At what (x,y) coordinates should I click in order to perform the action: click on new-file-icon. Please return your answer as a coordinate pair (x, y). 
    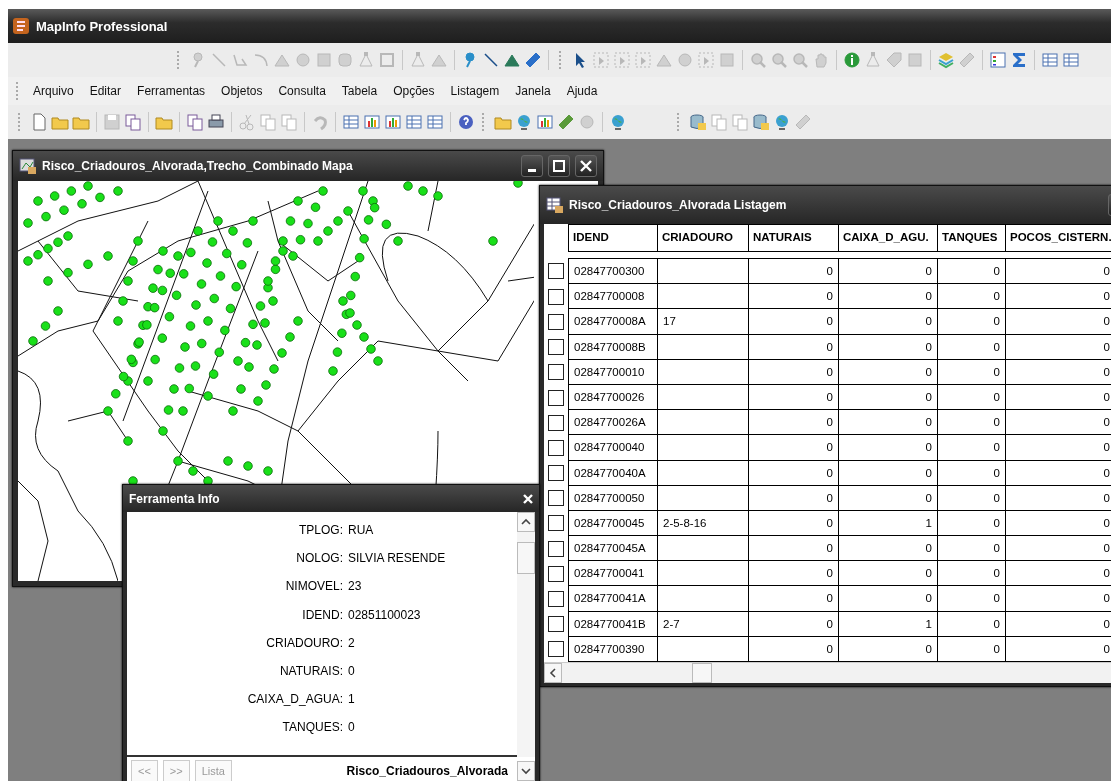
    Looking at the image, I should click on (39, 122).